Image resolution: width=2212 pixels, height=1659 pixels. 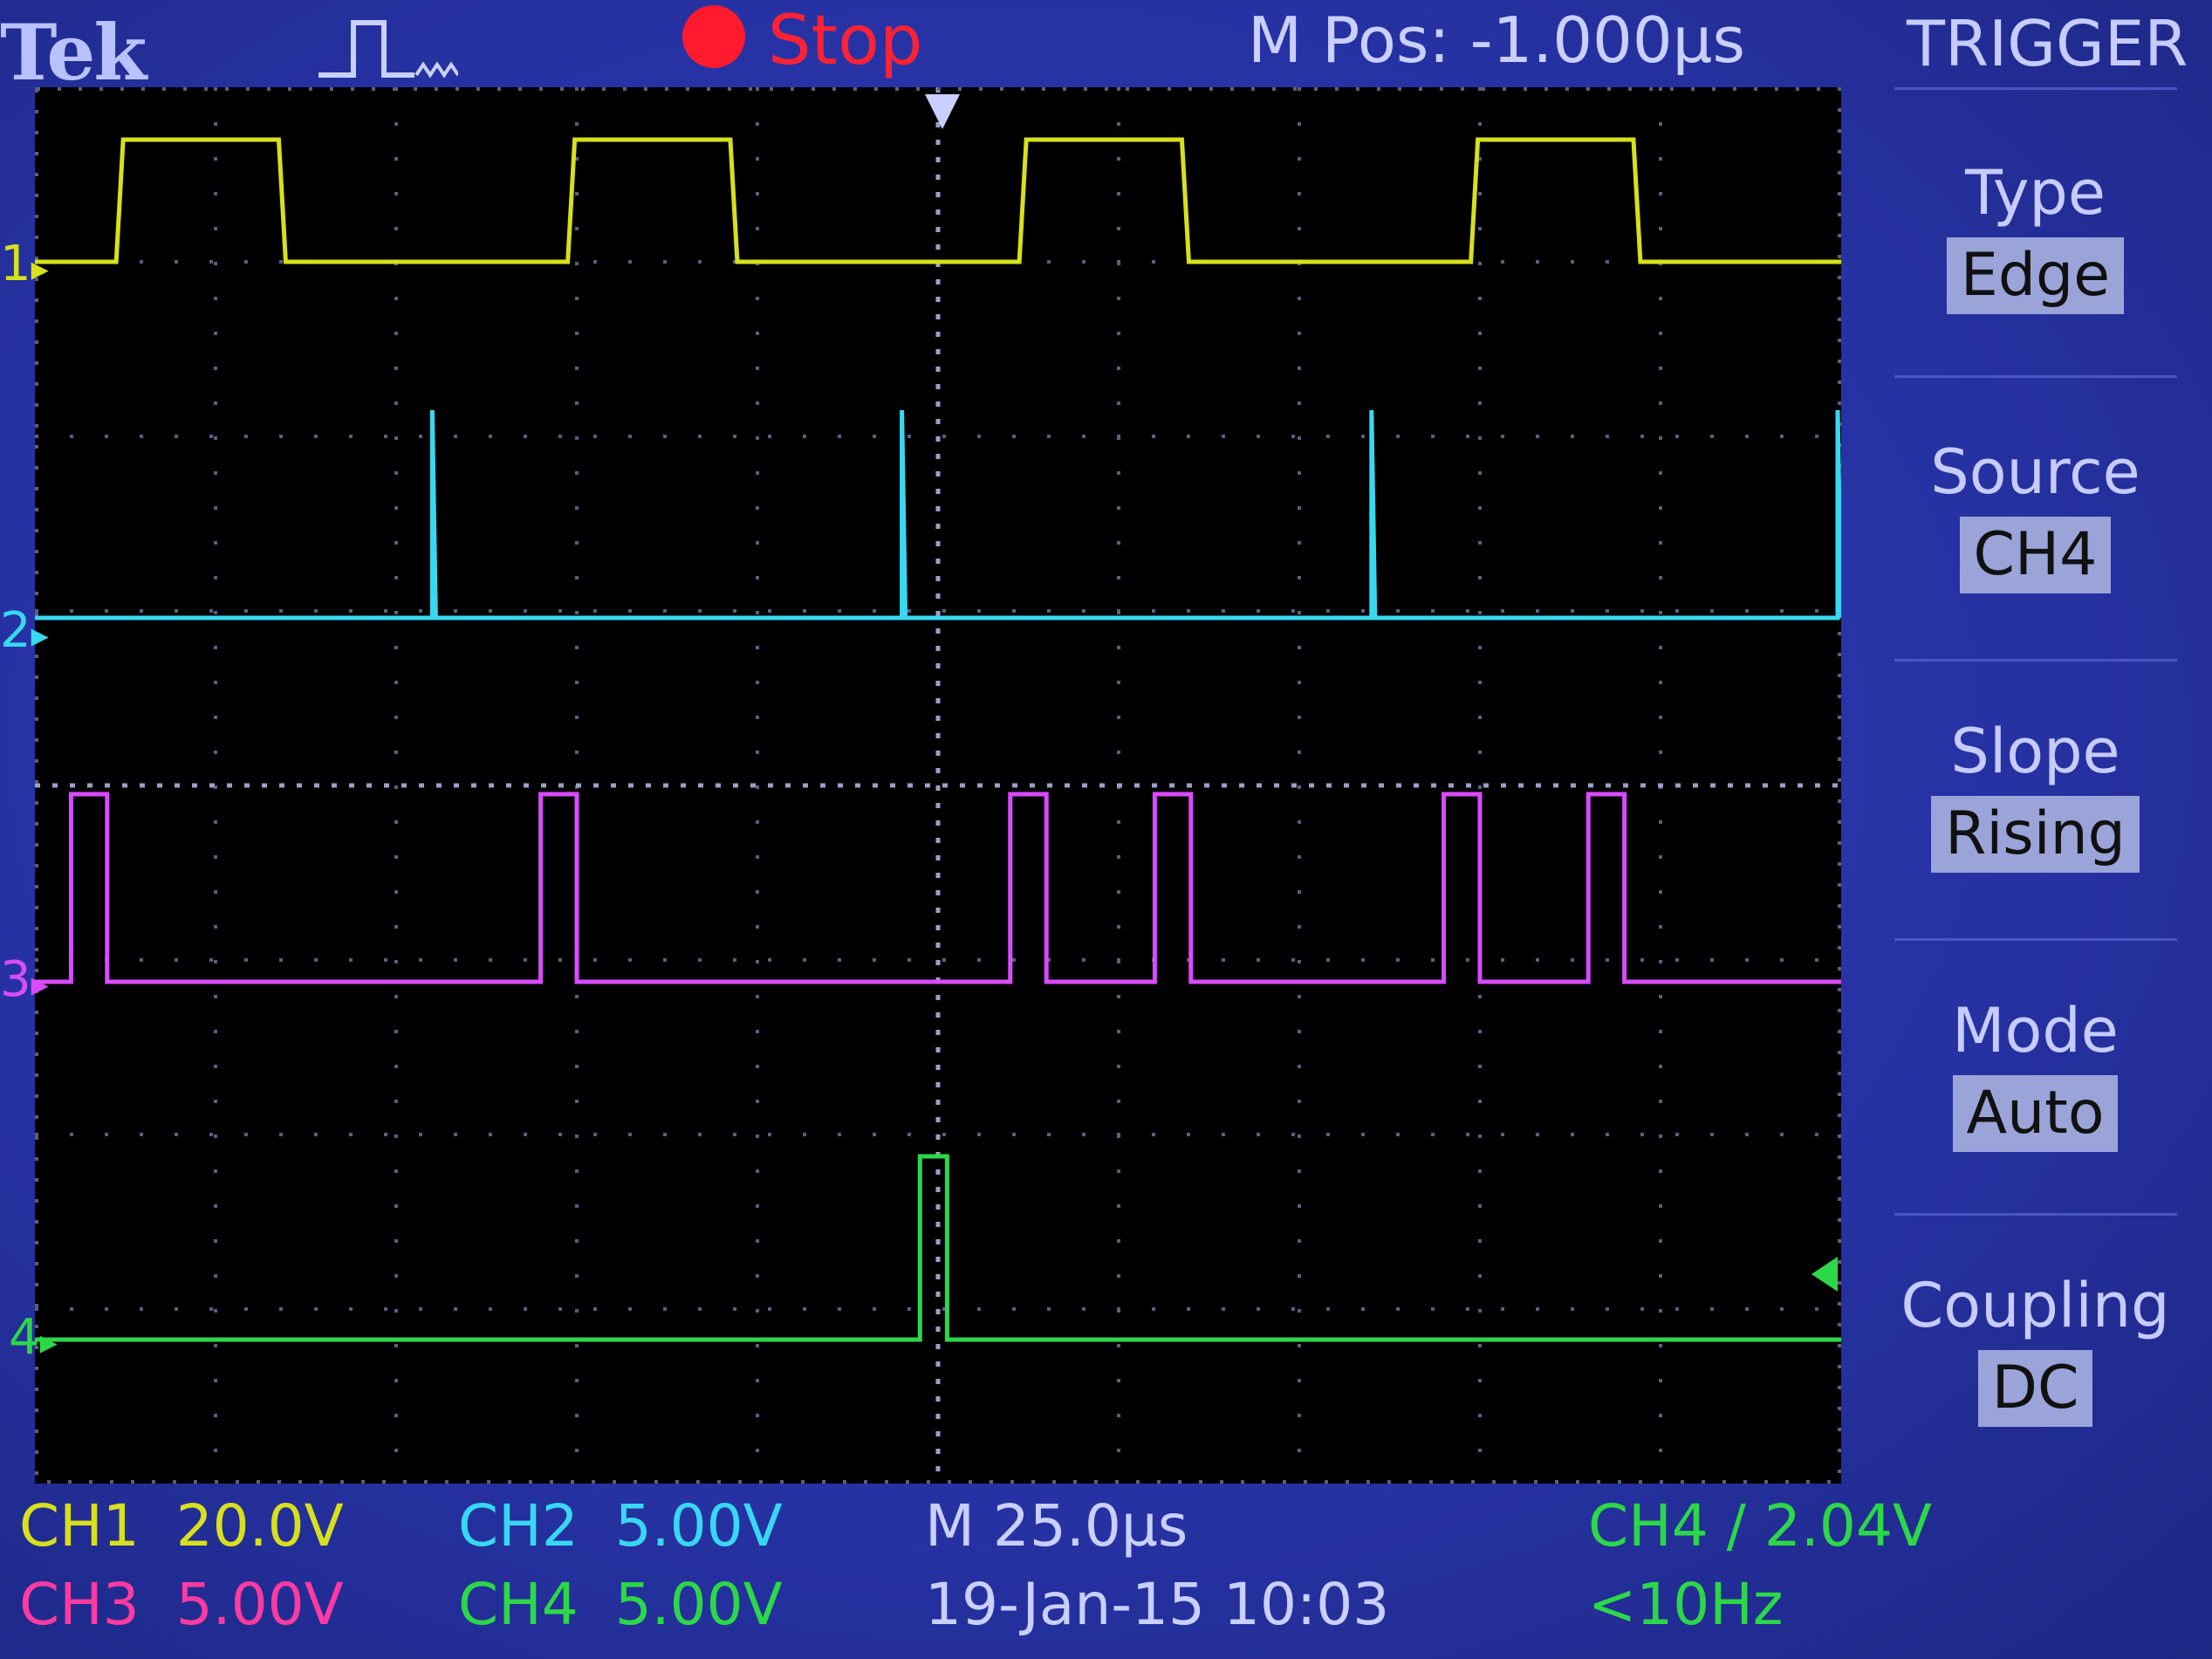 What do you see at coordinates (2047, 43) in the screenshot?
I see `menu-title: TRIGGER` at bounding box center [2047, 43].